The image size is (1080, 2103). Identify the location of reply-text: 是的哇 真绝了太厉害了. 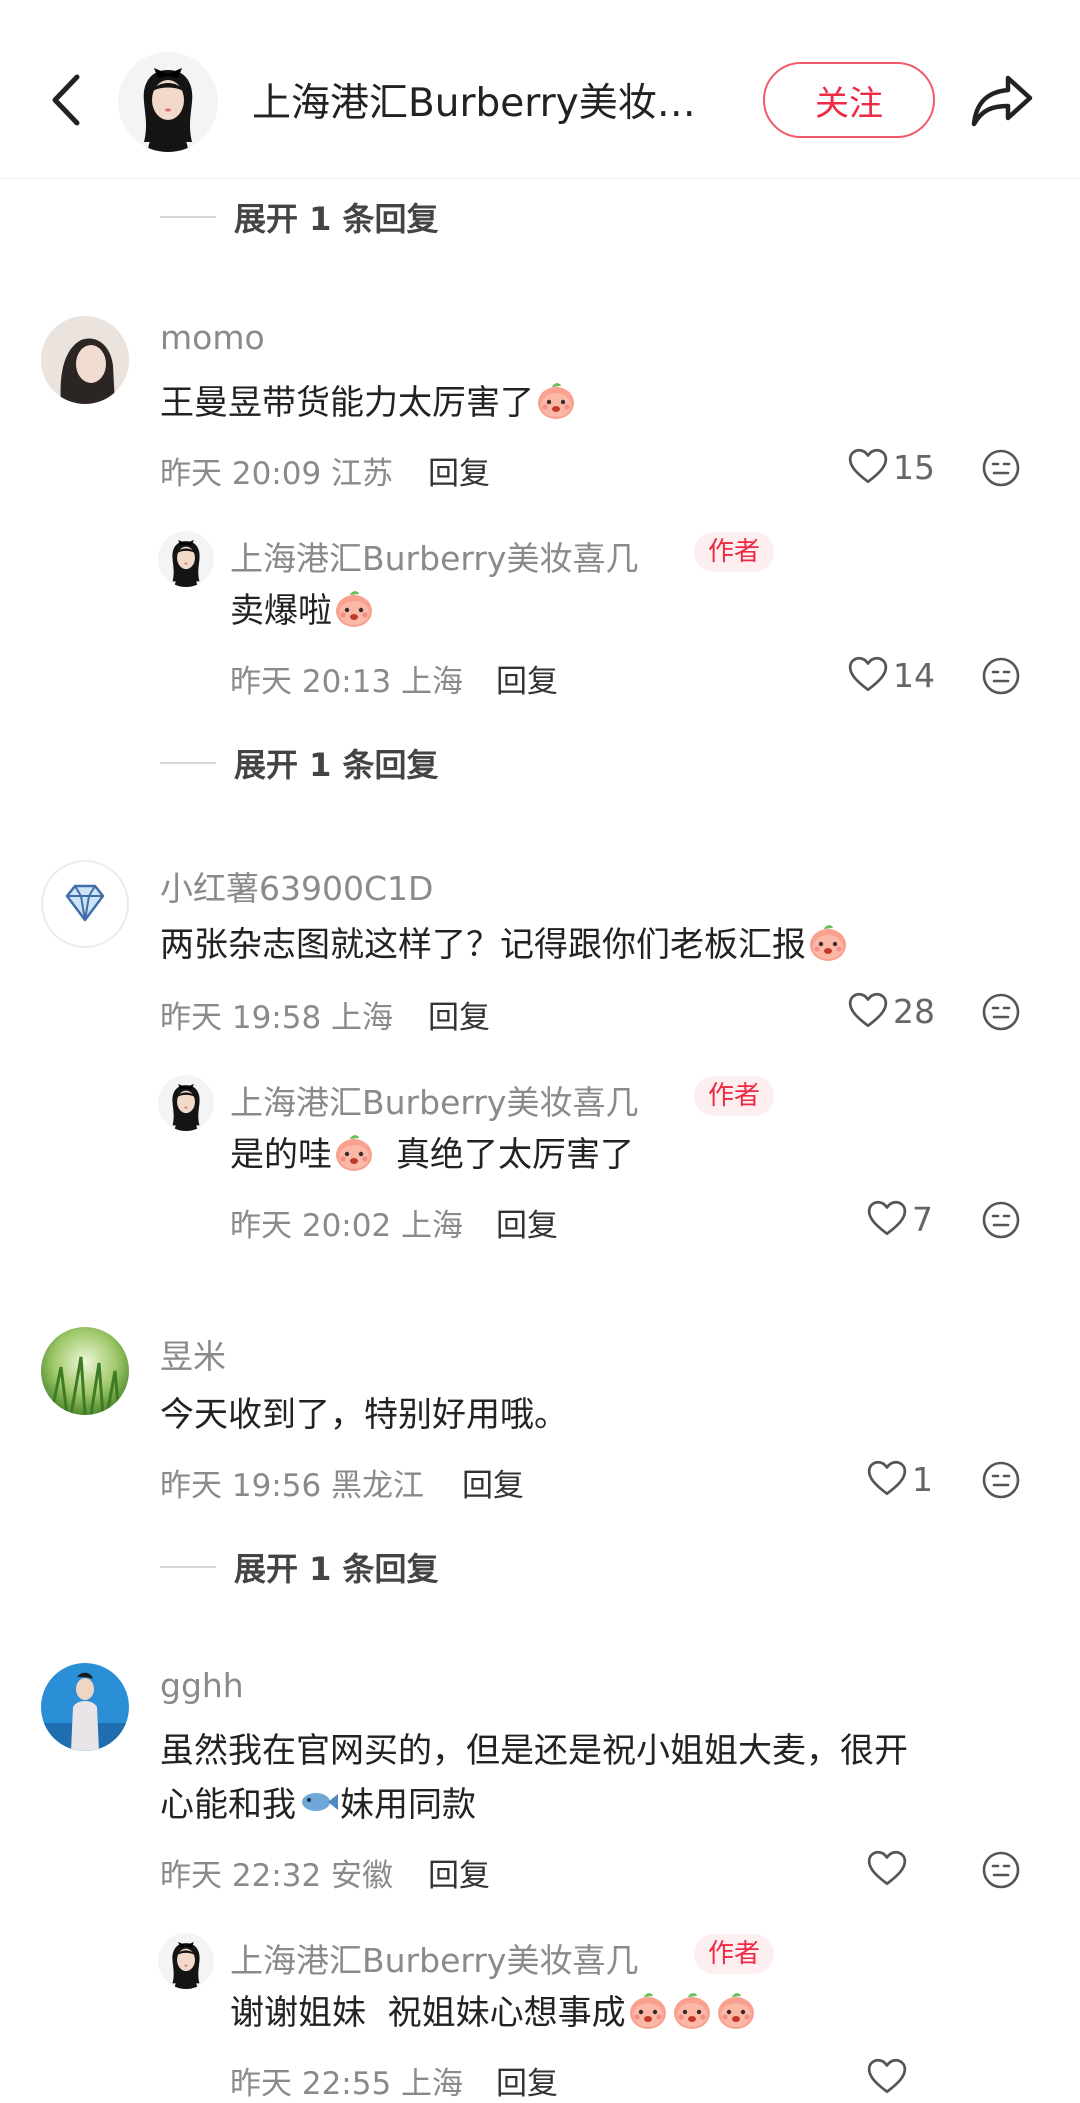
(432, 1155).